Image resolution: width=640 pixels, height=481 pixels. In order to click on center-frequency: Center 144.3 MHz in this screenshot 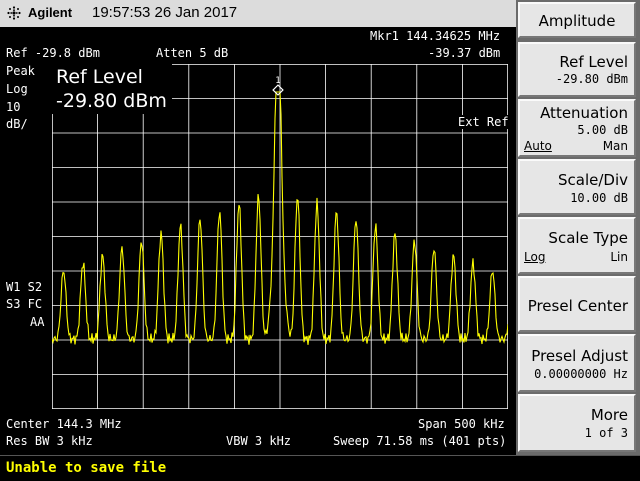, I will do `click(64, 424)`.